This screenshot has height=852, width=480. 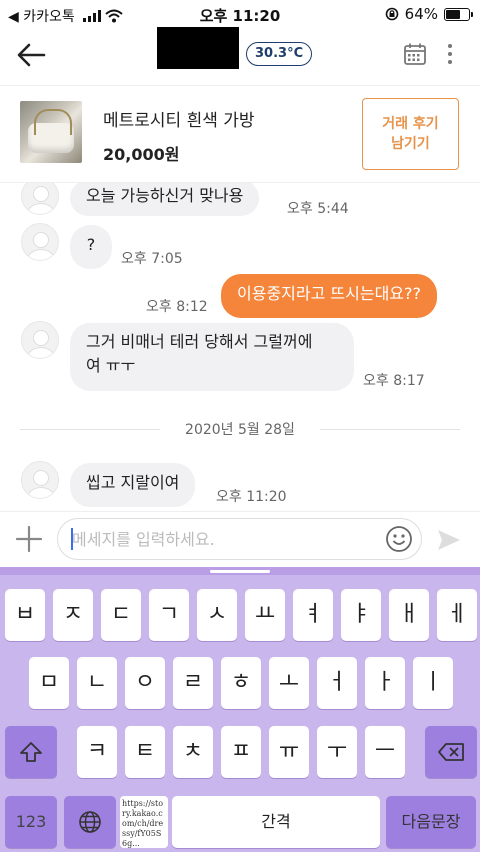 What do you see at coordinates (240, 15) in the screenshot?
I see `status-bar: ◀ 카카오톡 오후 11:20 64%` at bounding box center [240, 15].